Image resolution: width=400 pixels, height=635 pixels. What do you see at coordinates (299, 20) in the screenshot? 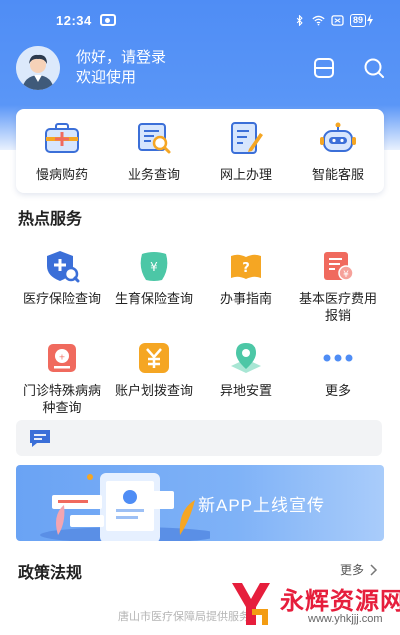
I see `bluetooth-icon` at bounding box center [299, 20].